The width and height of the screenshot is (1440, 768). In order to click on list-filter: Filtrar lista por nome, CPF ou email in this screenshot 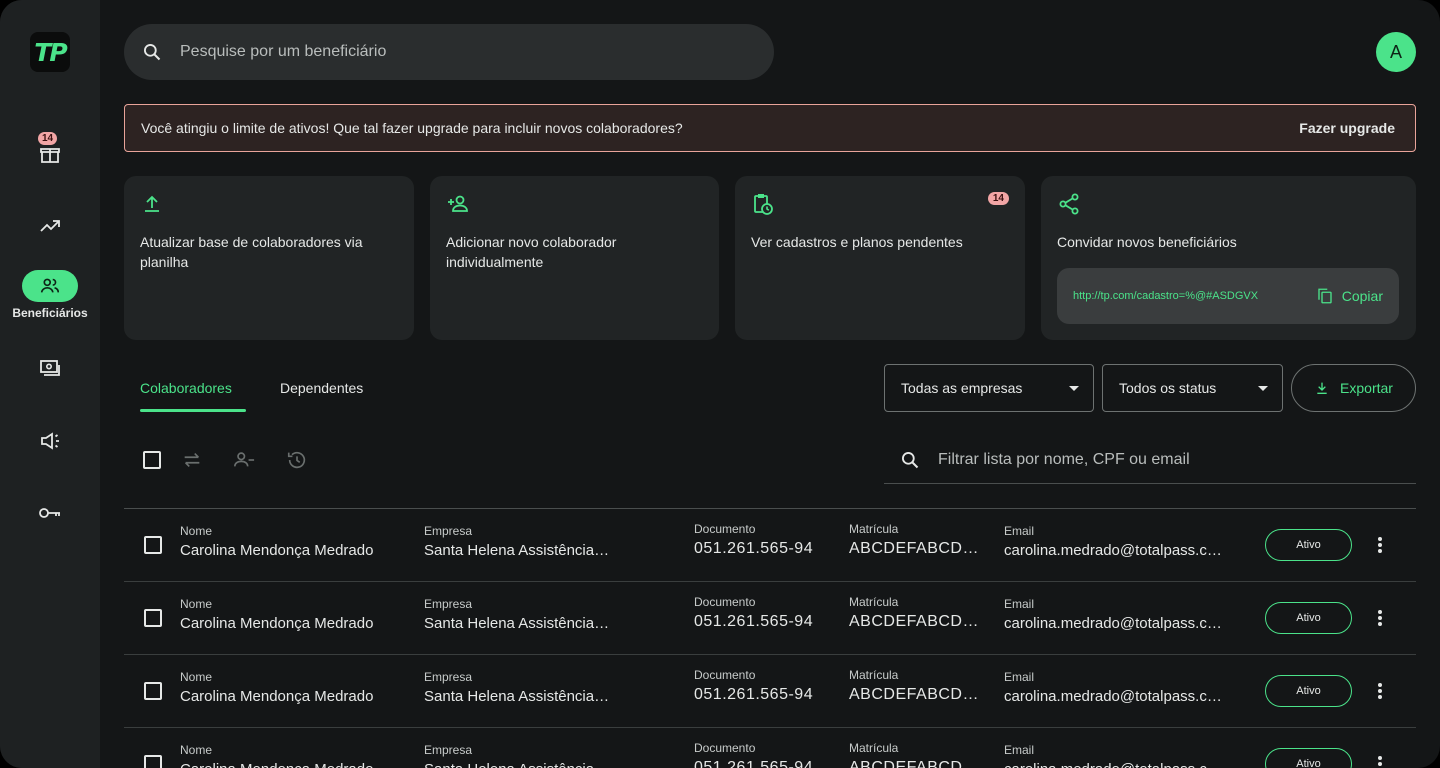, I will do `click(1150, 460)`.